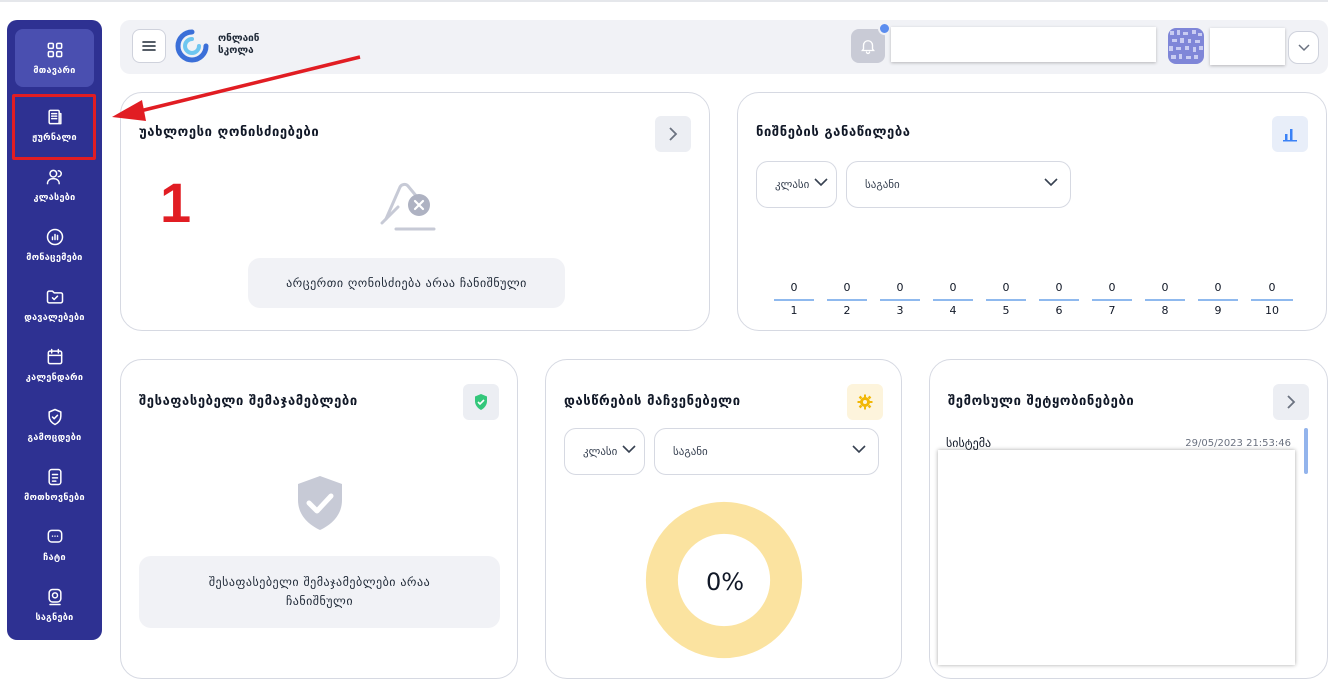 The image size is (1328, 679). I want to click on calendar-icon, so click(54, 356).